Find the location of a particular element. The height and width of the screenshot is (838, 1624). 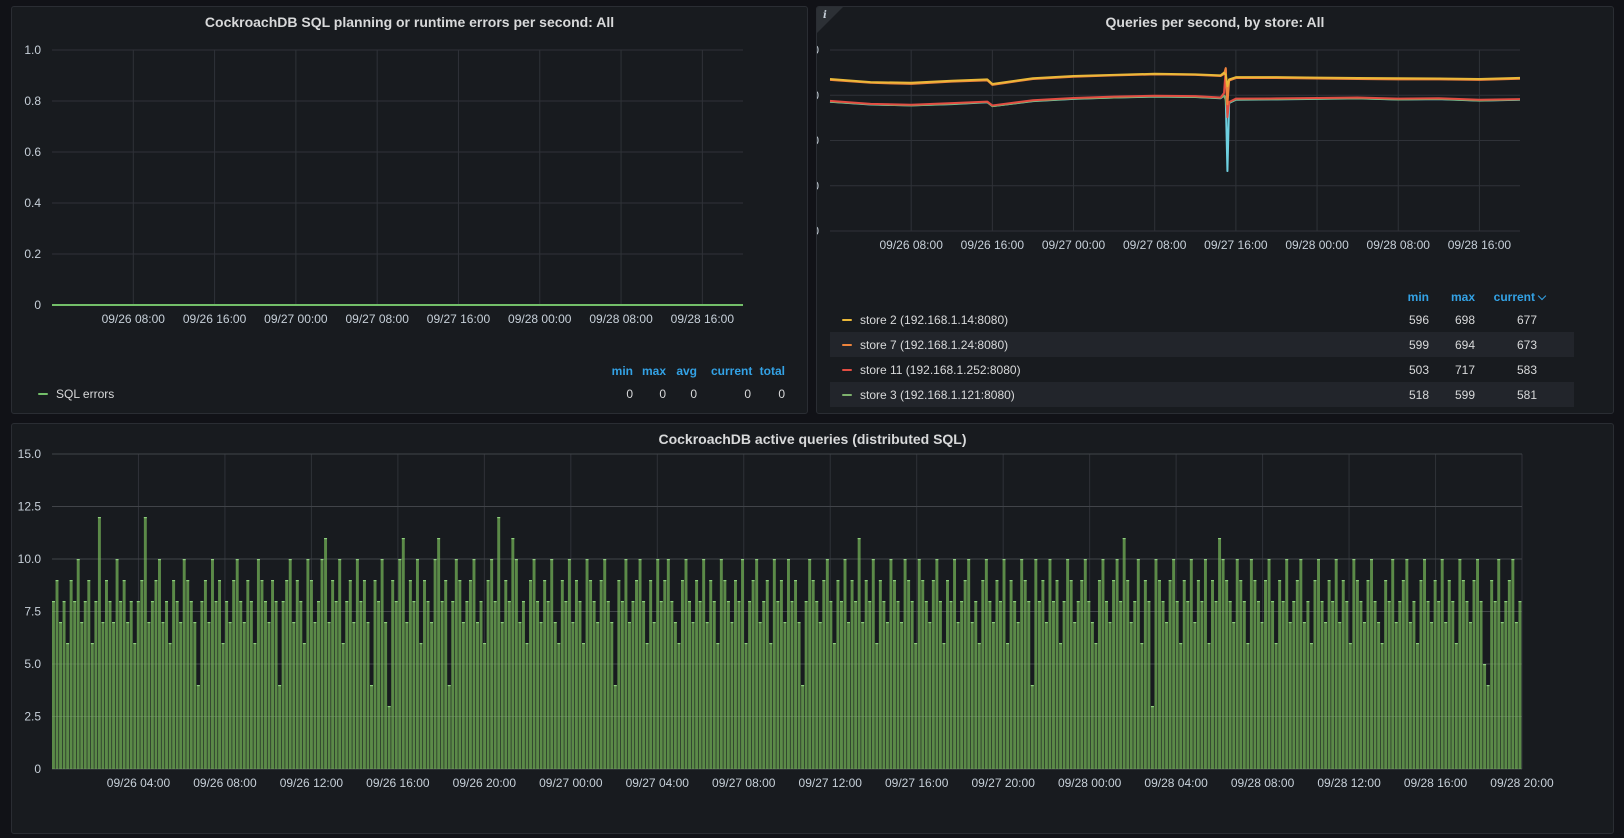

legend-row: store 7 (192.168.1.24:8080) 599 694 673 is located at coordinates (1202, 344).